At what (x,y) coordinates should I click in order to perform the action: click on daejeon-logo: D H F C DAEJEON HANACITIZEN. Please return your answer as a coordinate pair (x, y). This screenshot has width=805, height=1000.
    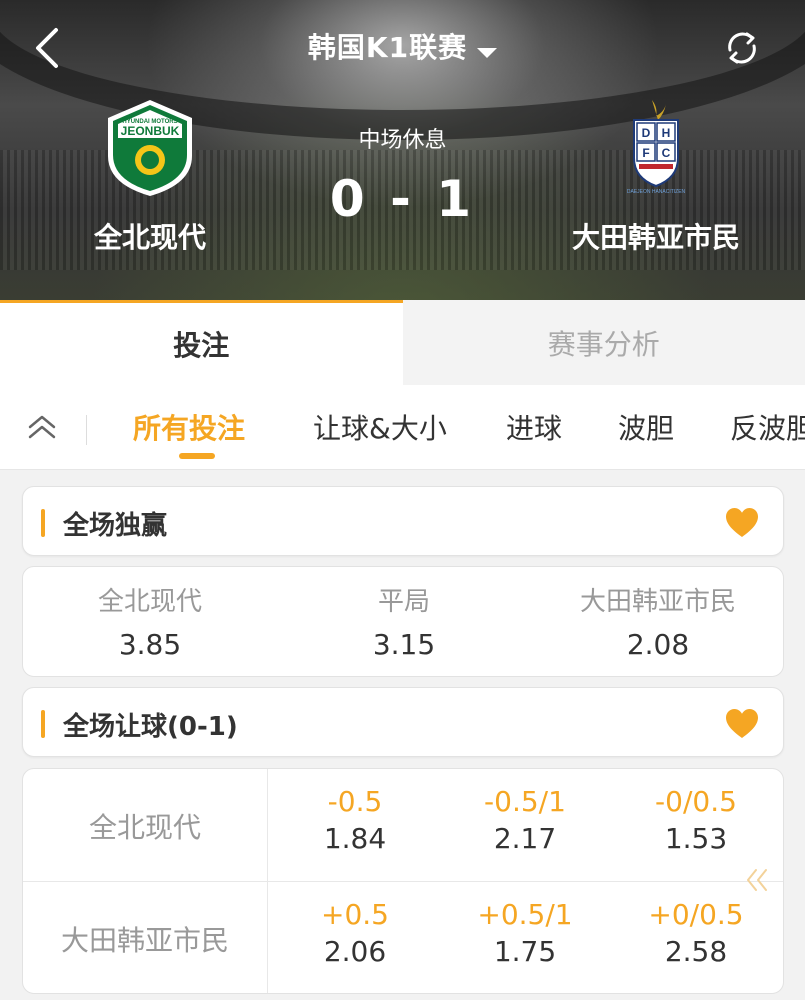
    Looking at the image, I should click on (656, 147).